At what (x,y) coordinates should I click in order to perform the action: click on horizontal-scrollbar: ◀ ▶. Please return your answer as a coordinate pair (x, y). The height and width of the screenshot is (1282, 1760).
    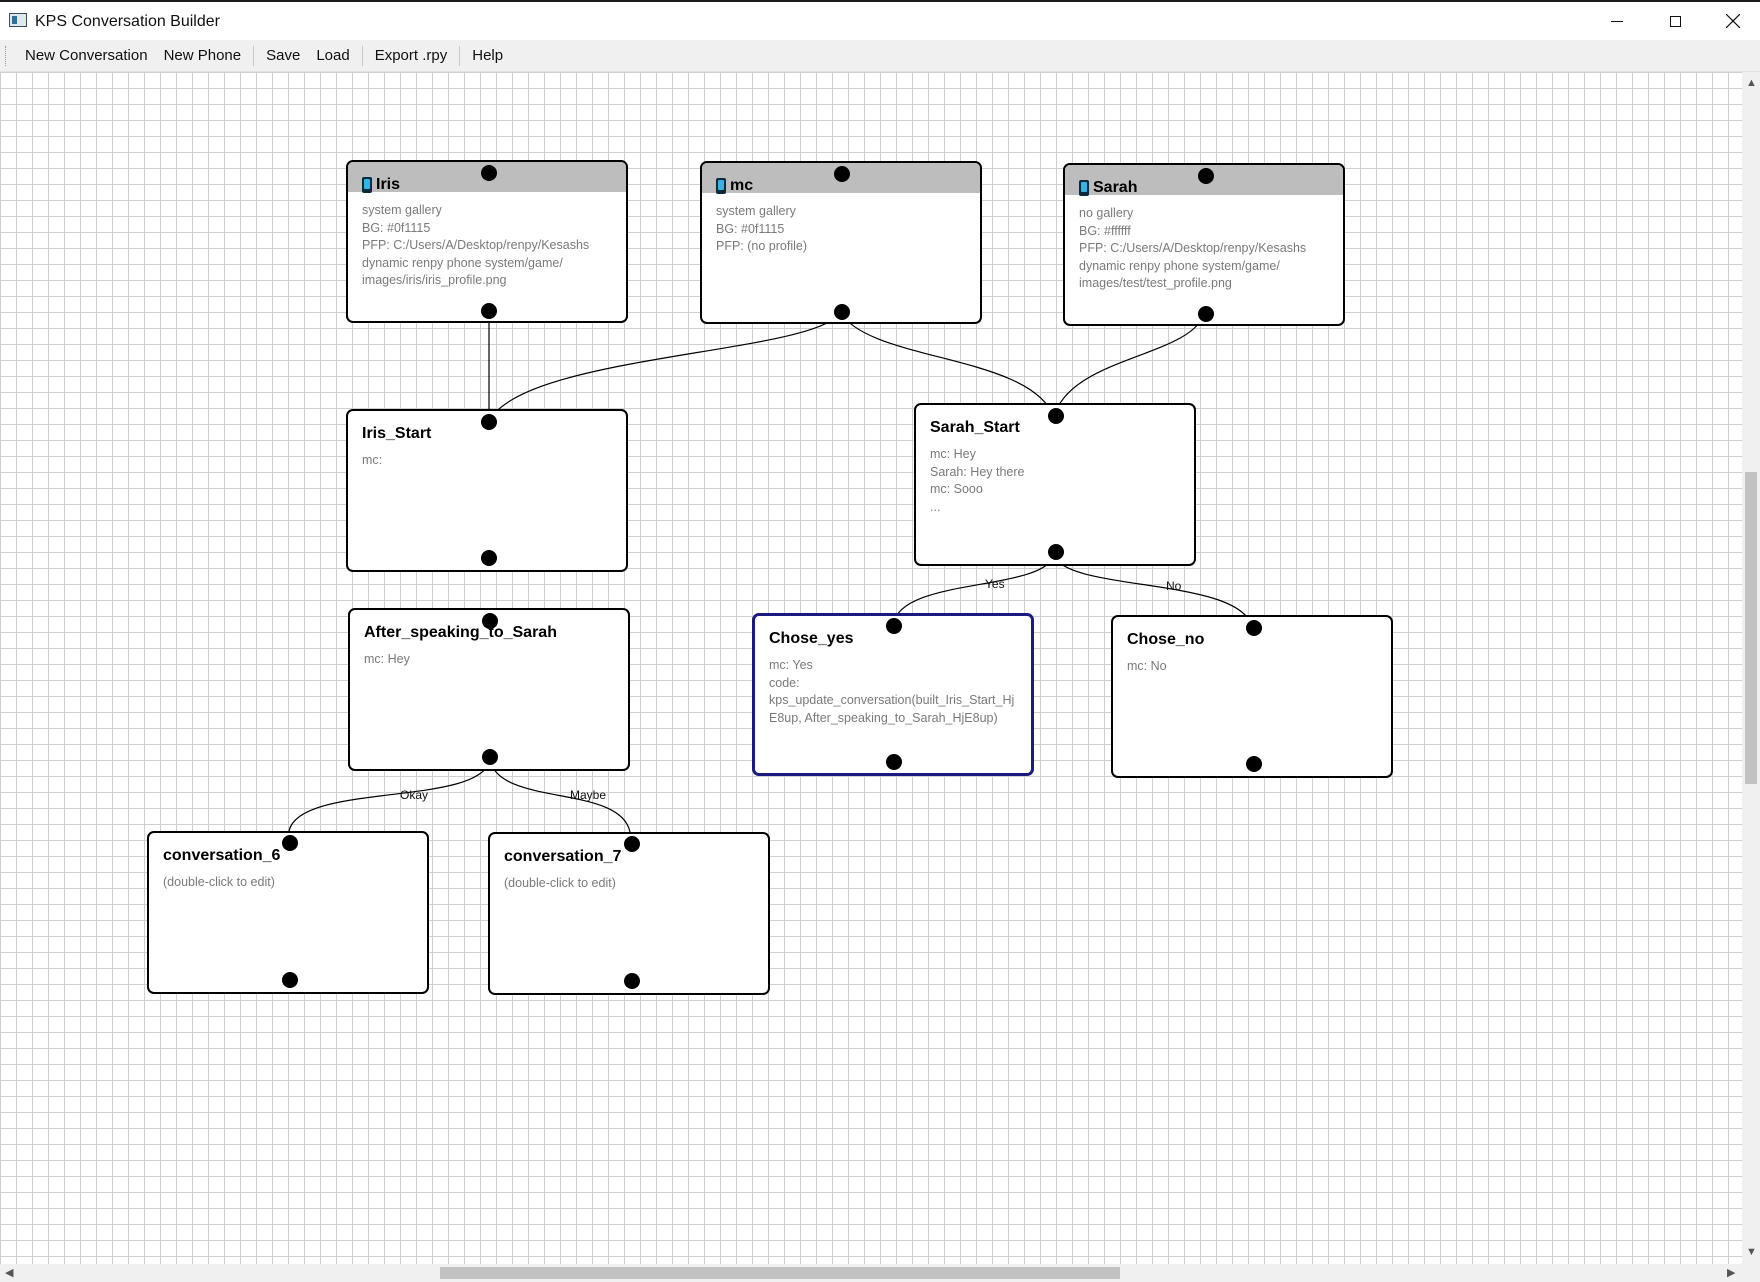
    Looking at the image, I should click on (871, 1273).